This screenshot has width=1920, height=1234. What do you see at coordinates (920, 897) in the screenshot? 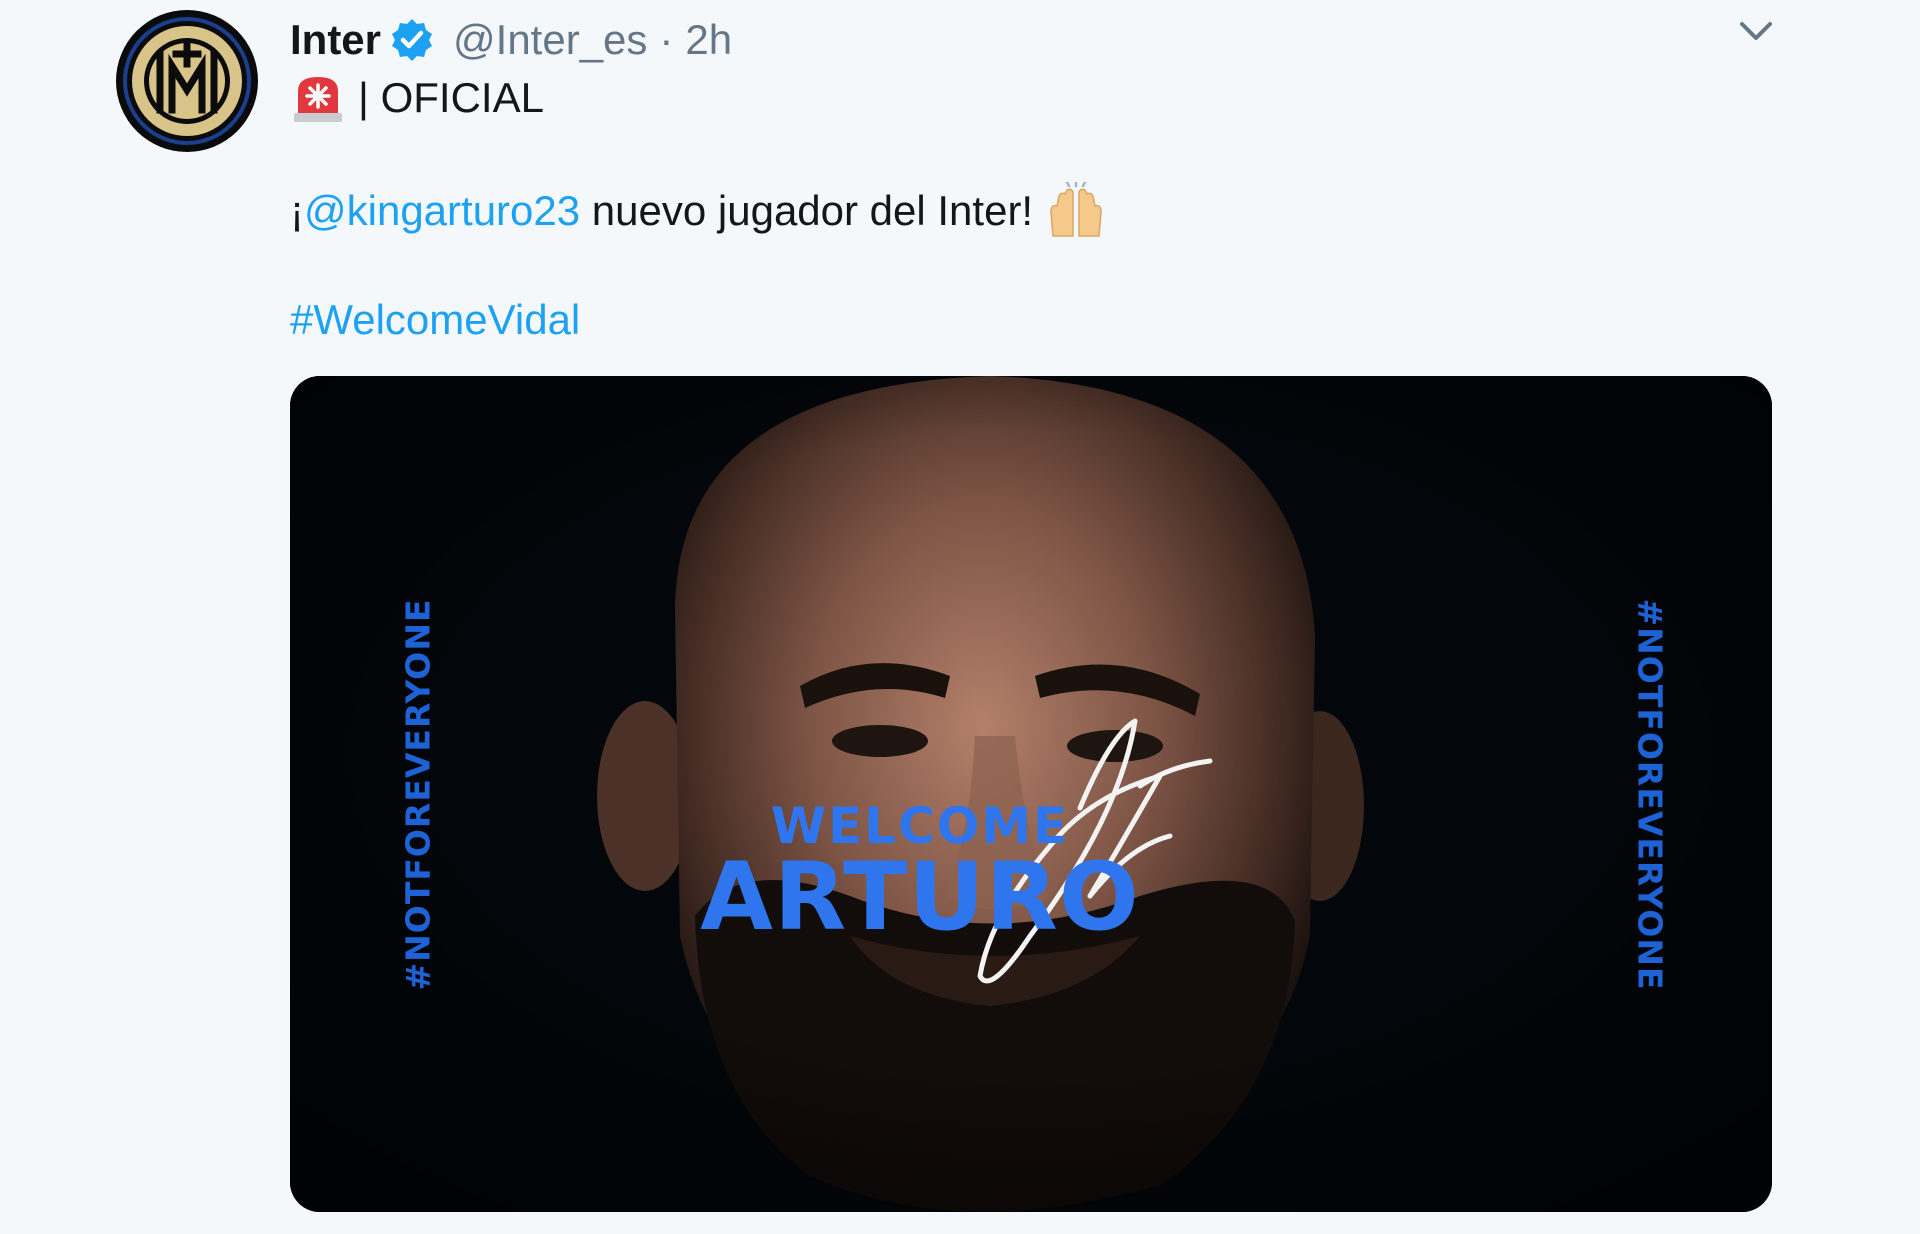
I see `player-name-text: ARTURO` at bounding box center [920, 897].